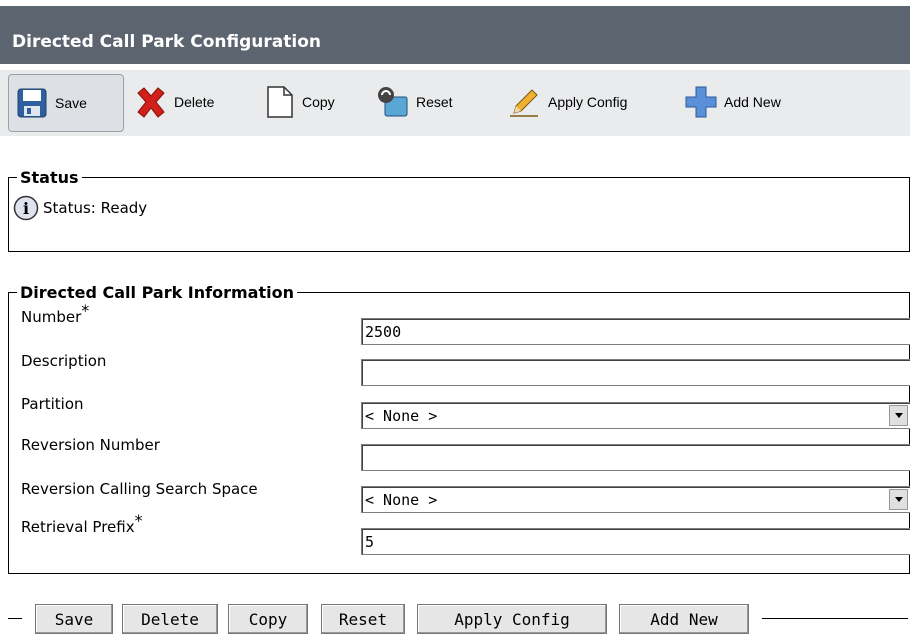 The height and width of the screenshot is (636, 910). Describe the element at coordinates (157, 292) in the screenshot. I see `info-legend: Directed Call Park Information` at that location.